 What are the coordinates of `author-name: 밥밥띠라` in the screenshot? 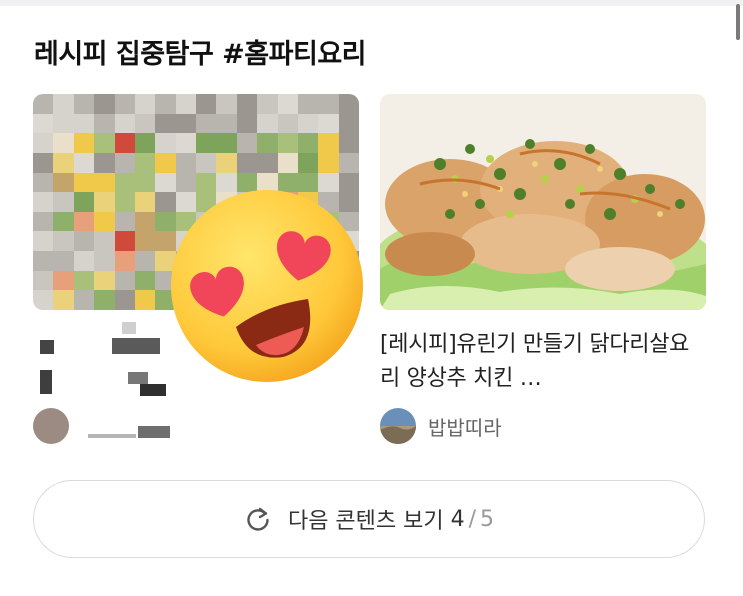 It's located at (465, 427).